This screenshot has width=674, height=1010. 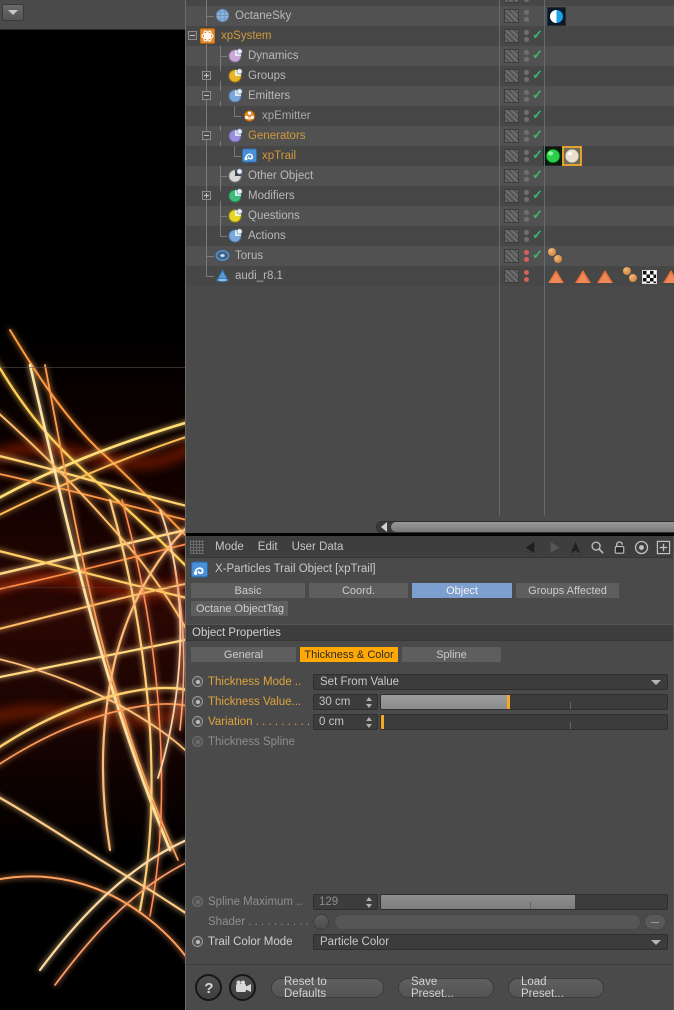 I want to click on panel-grip-icon, so click(x=197, y=546).